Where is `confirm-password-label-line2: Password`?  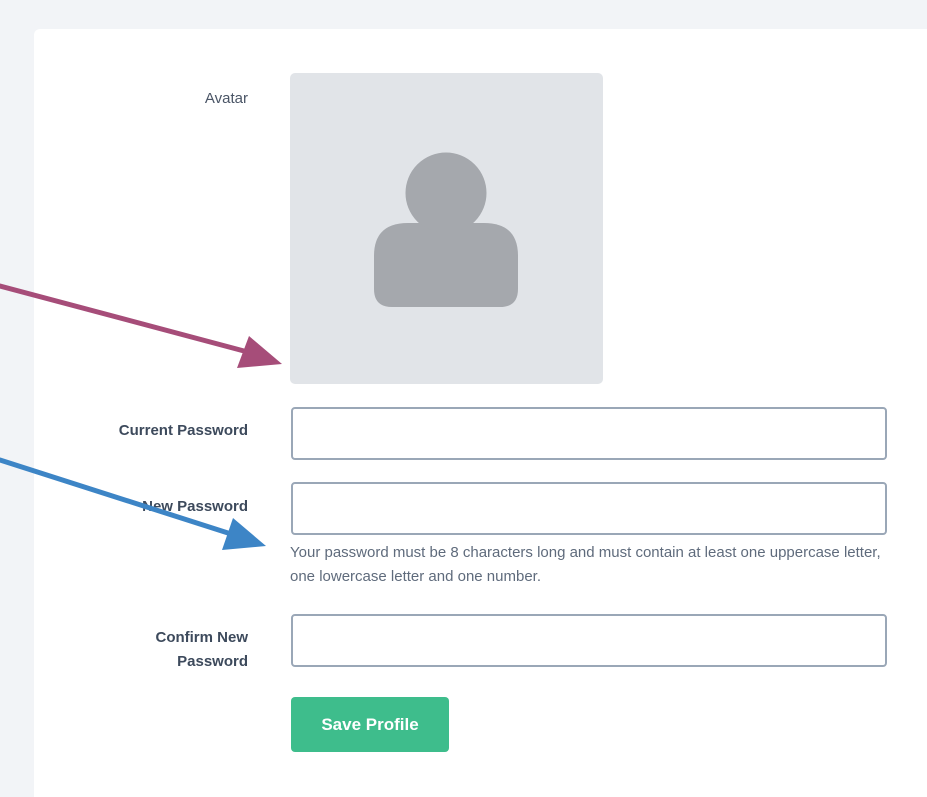
confirm-password-label-line2: Password is located at coordinates (212, 661).